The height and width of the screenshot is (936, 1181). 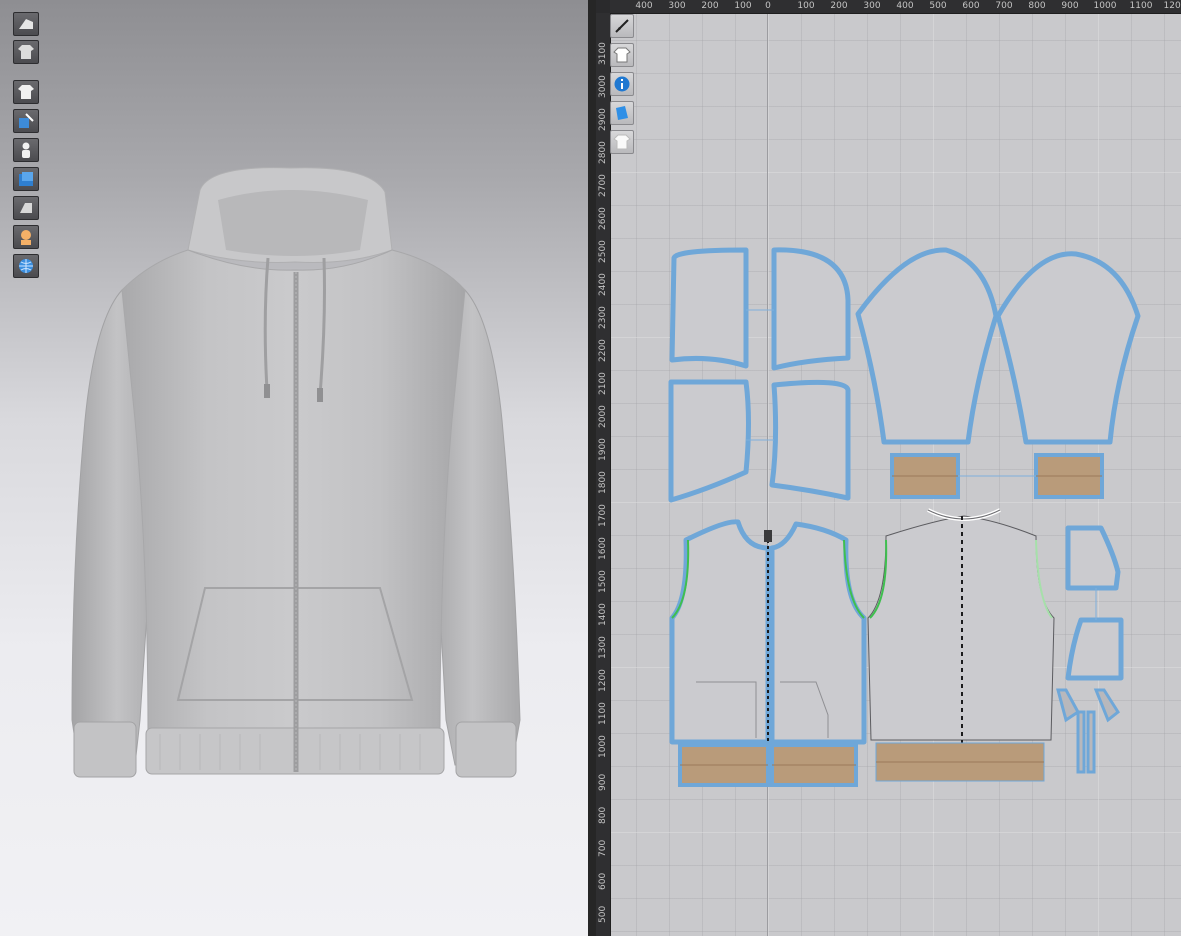 I want to click on show-garment-icon, so click(x=26, y=92).